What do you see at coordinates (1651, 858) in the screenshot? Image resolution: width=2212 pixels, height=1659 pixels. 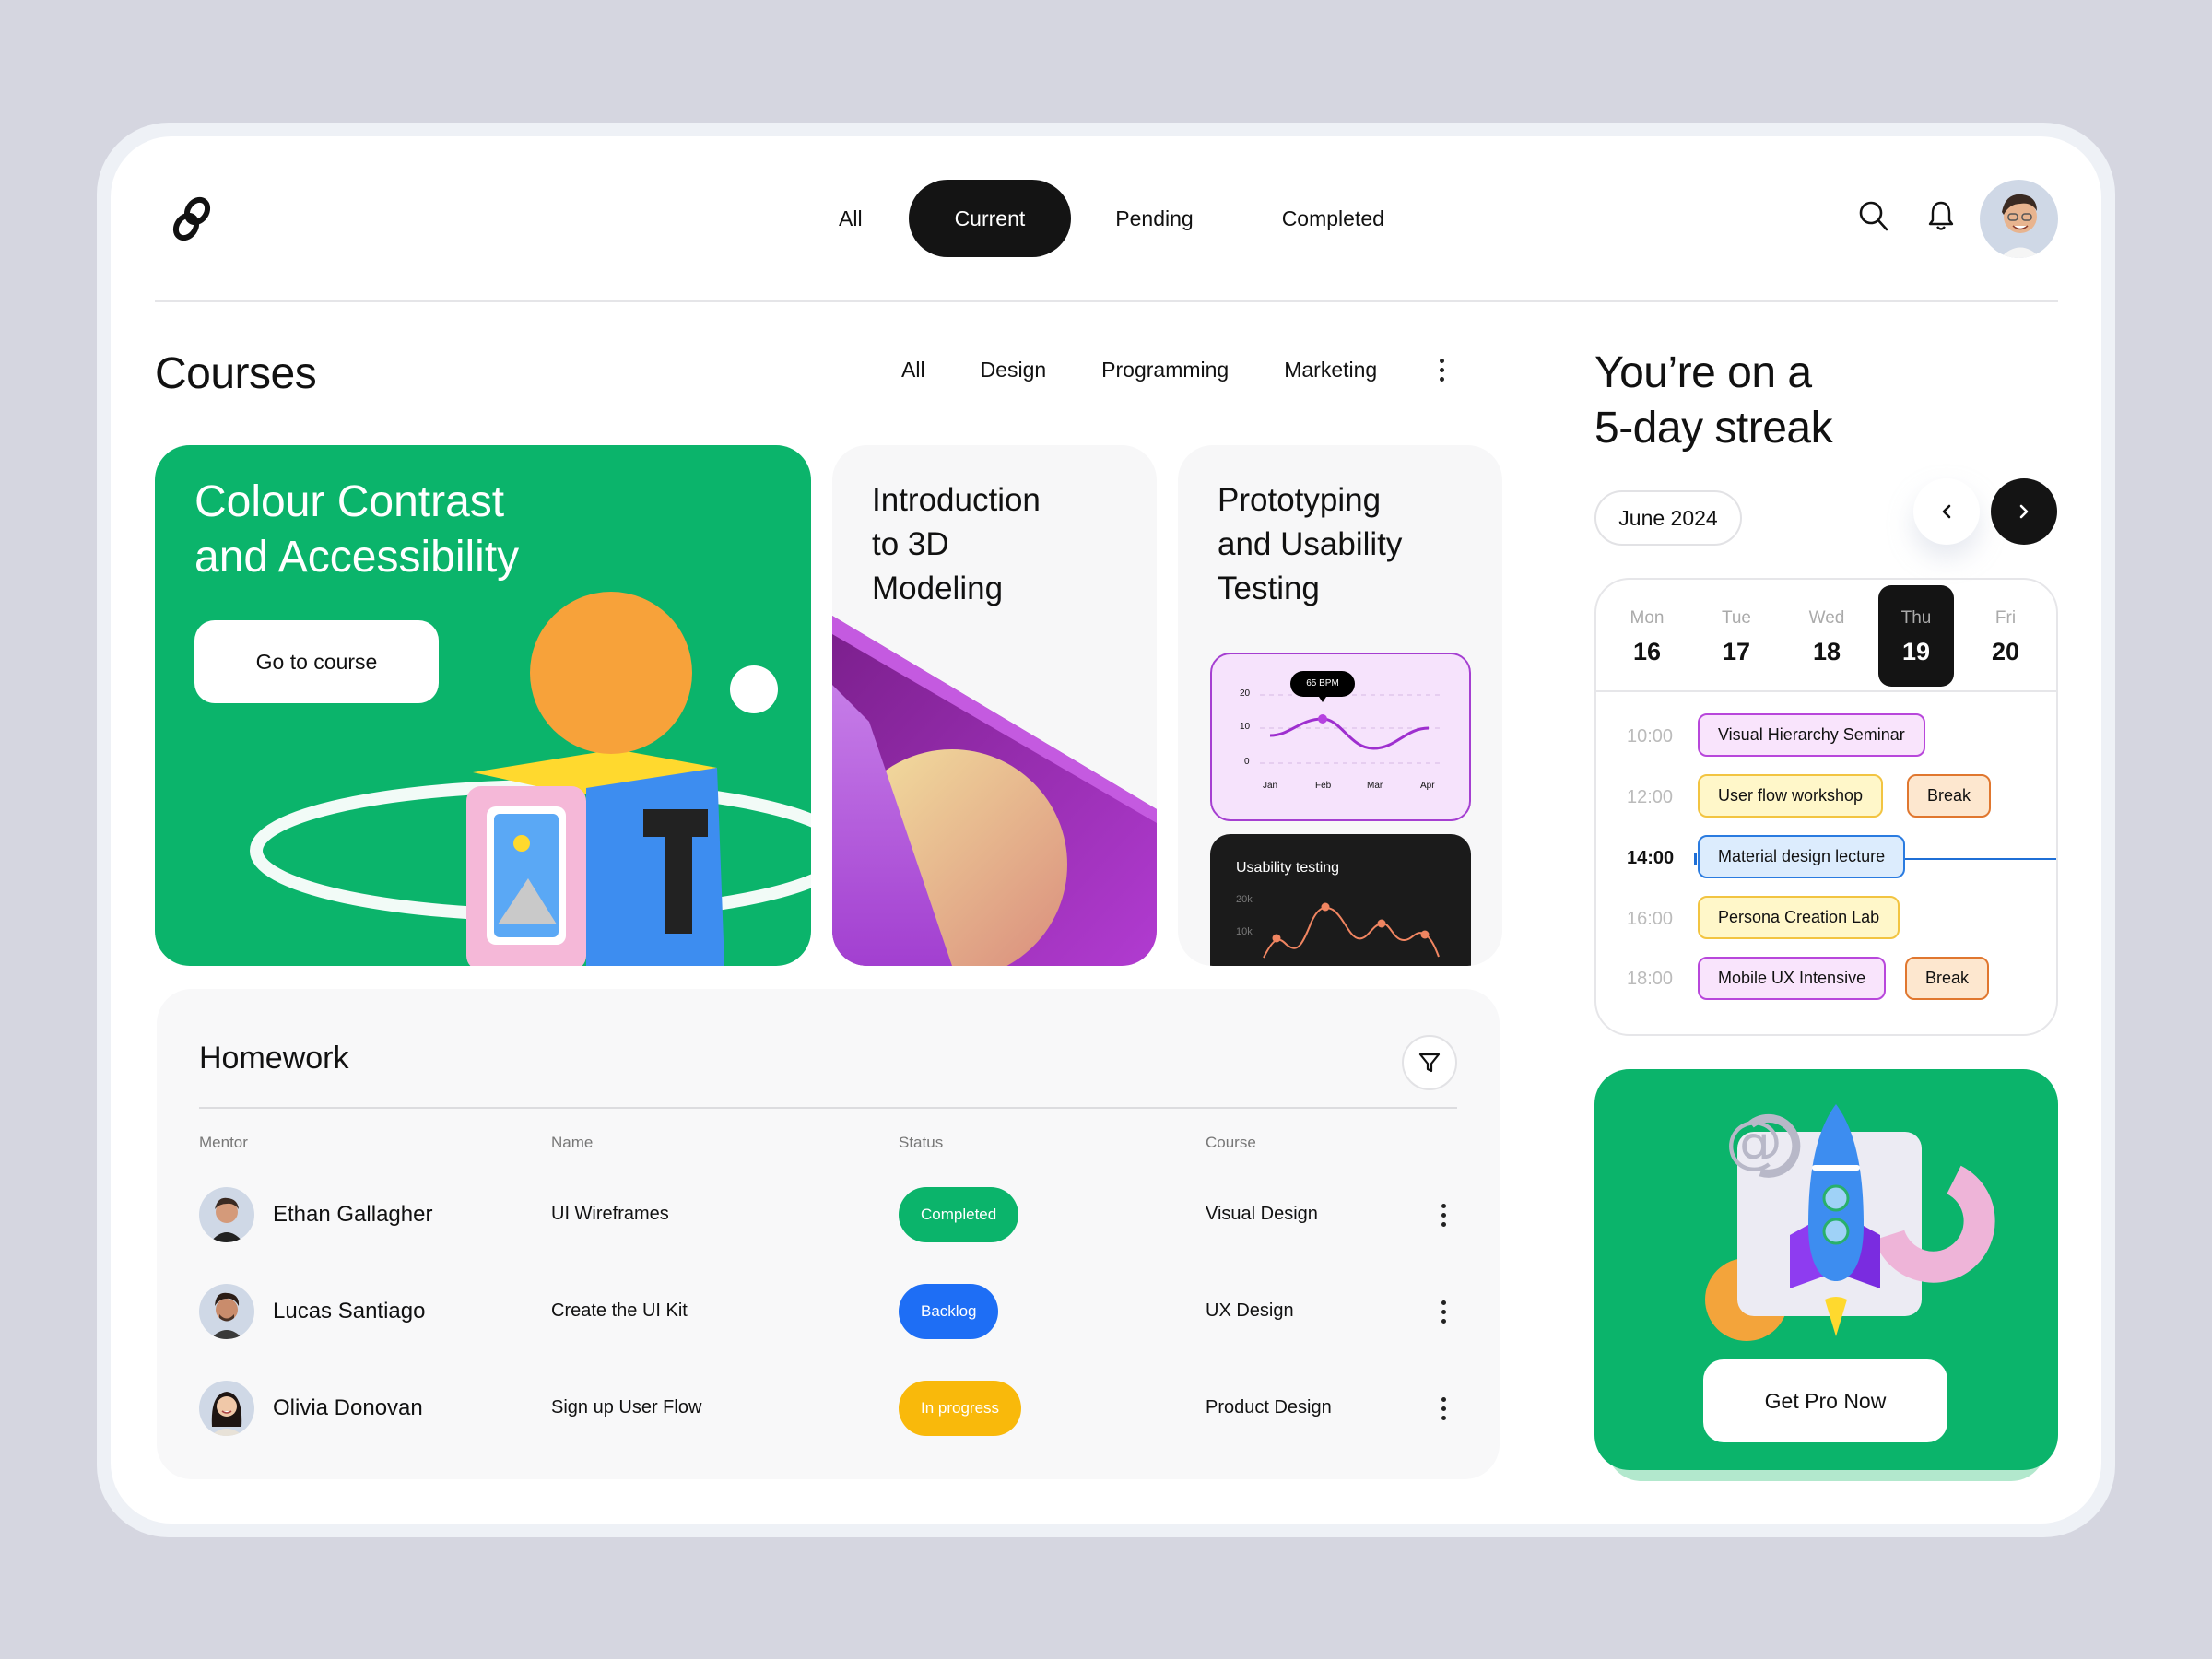 I see `current-time-label: 14:00` at bounding box center [1651, 858].